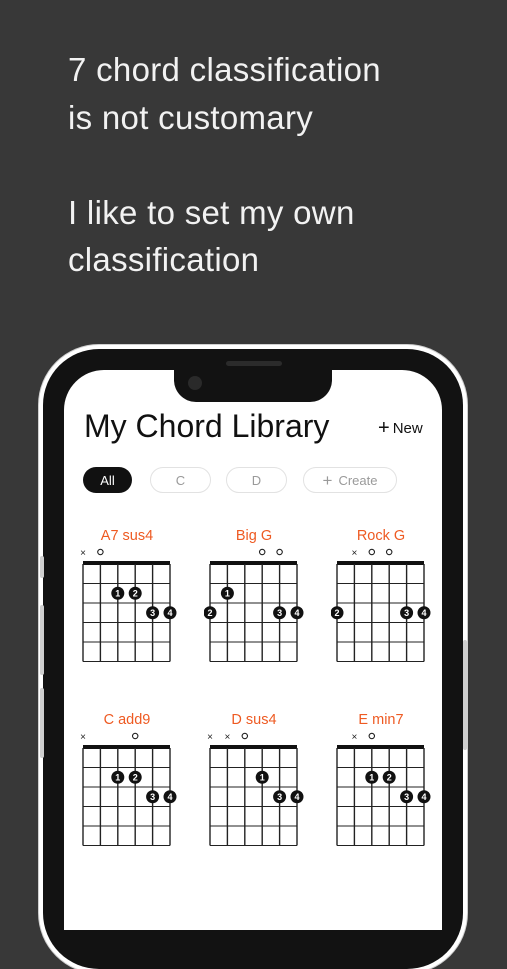  I want to click on chord-diagram: × 2 3 4, so click(381, 605).